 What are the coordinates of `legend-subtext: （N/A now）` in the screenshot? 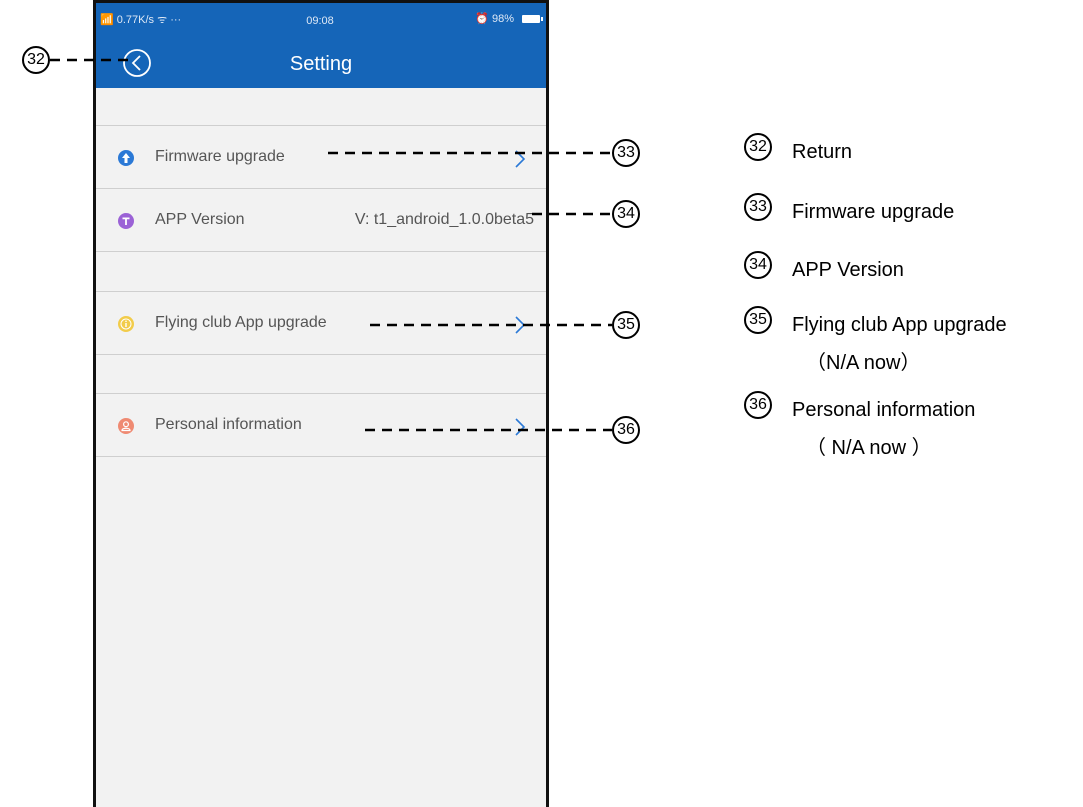 It's located at (863, 363).